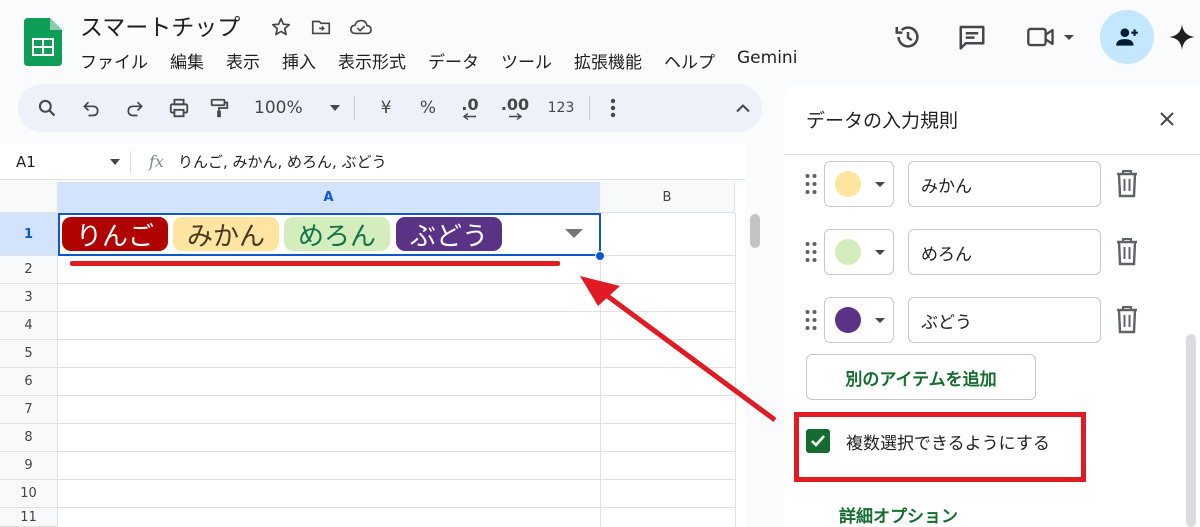 The image size is (1200, 527). Describe the element at coordinates (187, 60) in the screenshot. I see `menu-edit: 編集` at that location.